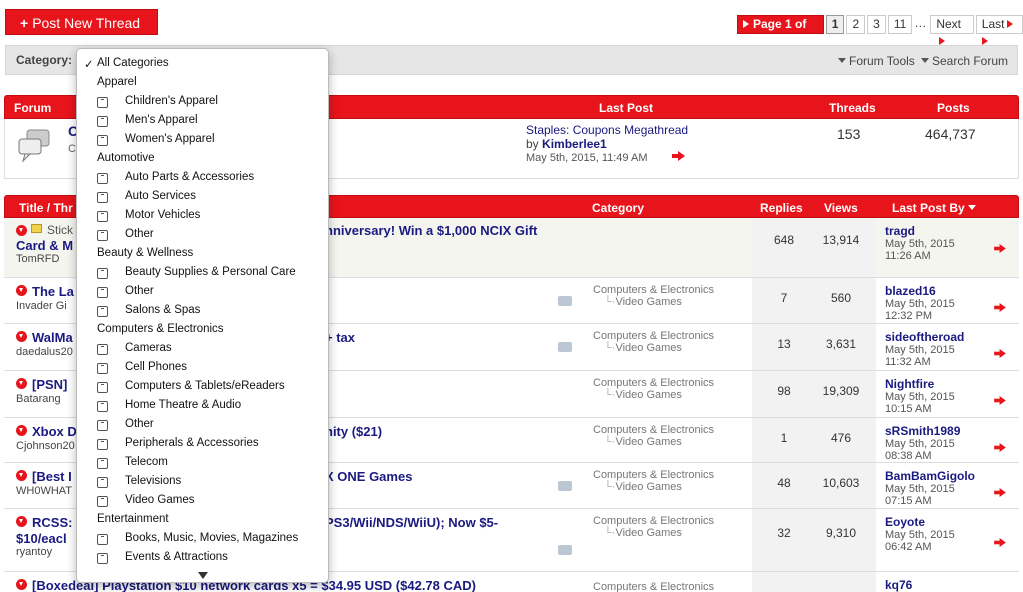 This screenshot has height=592, width=1023. I want to click on page-1-link: 1, so click(835, 24).